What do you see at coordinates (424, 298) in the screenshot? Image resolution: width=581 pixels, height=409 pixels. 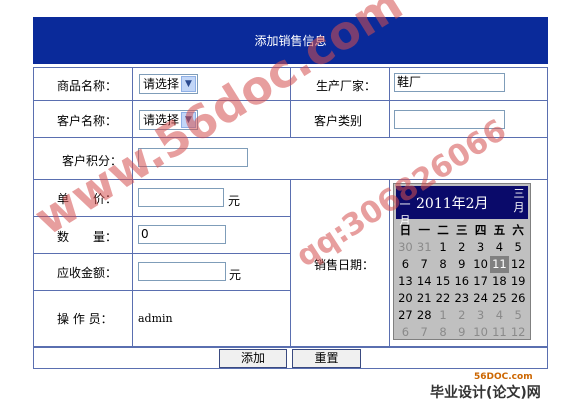 I see `calendar-day: 21` at bounding box center [424, 298].